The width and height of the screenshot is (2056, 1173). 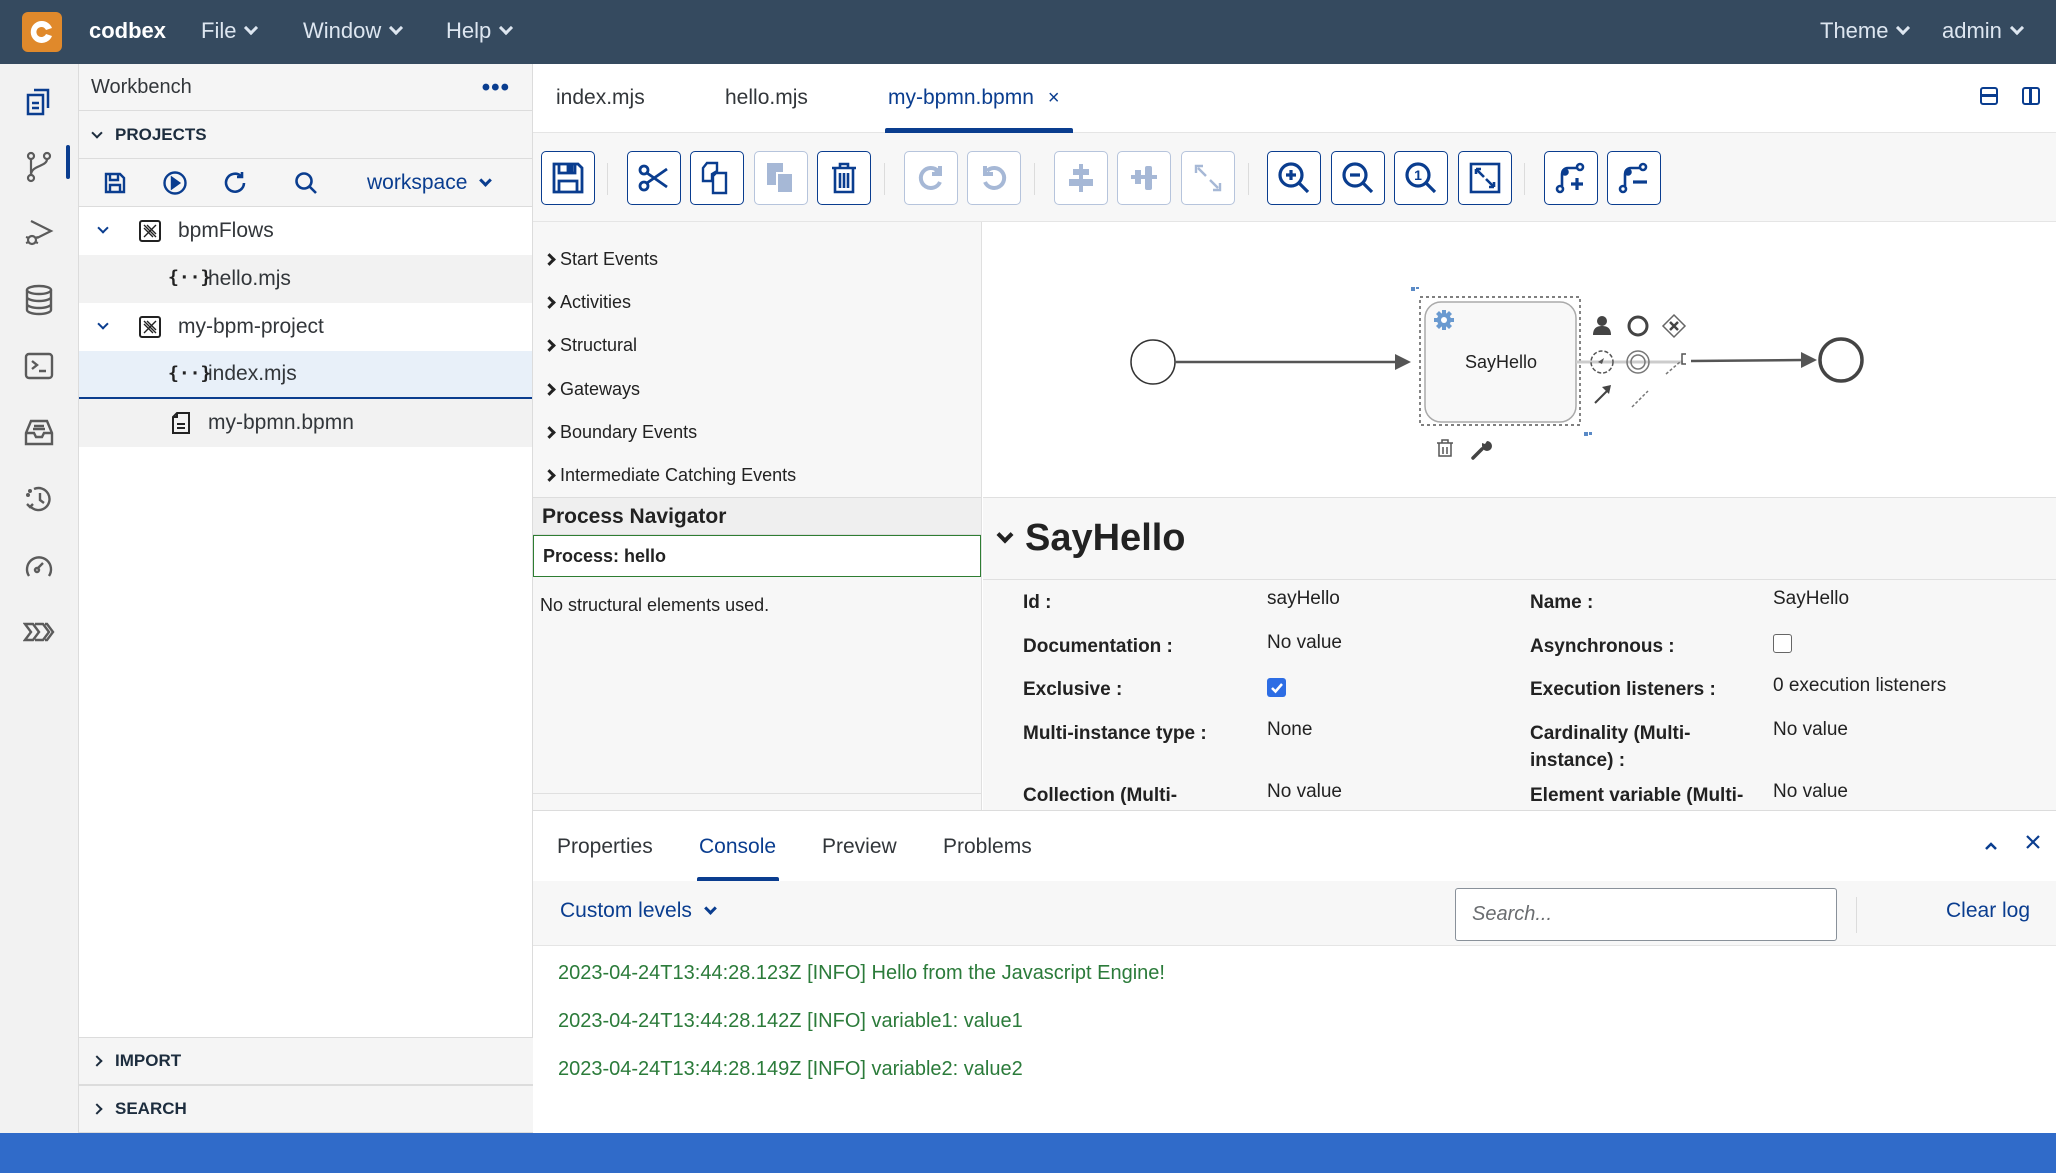 What do you see at coordinates (306, 1109) in the screenshot?
I see `search-section-header: SEARCH` at bounding box center [306, 1109].